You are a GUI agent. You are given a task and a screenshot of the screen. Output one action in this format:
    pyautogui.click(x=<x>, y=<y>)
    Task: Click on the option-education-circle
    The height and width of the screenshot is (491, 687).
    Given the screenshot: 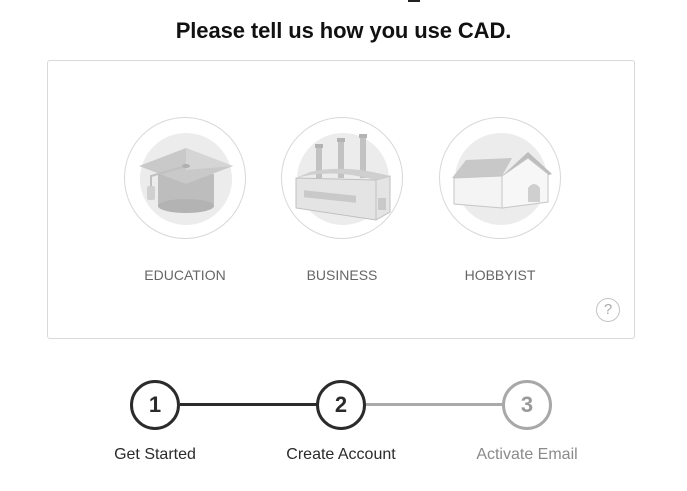 What is the action you would take?
    pyautogui.click(x=185, y=178)
    